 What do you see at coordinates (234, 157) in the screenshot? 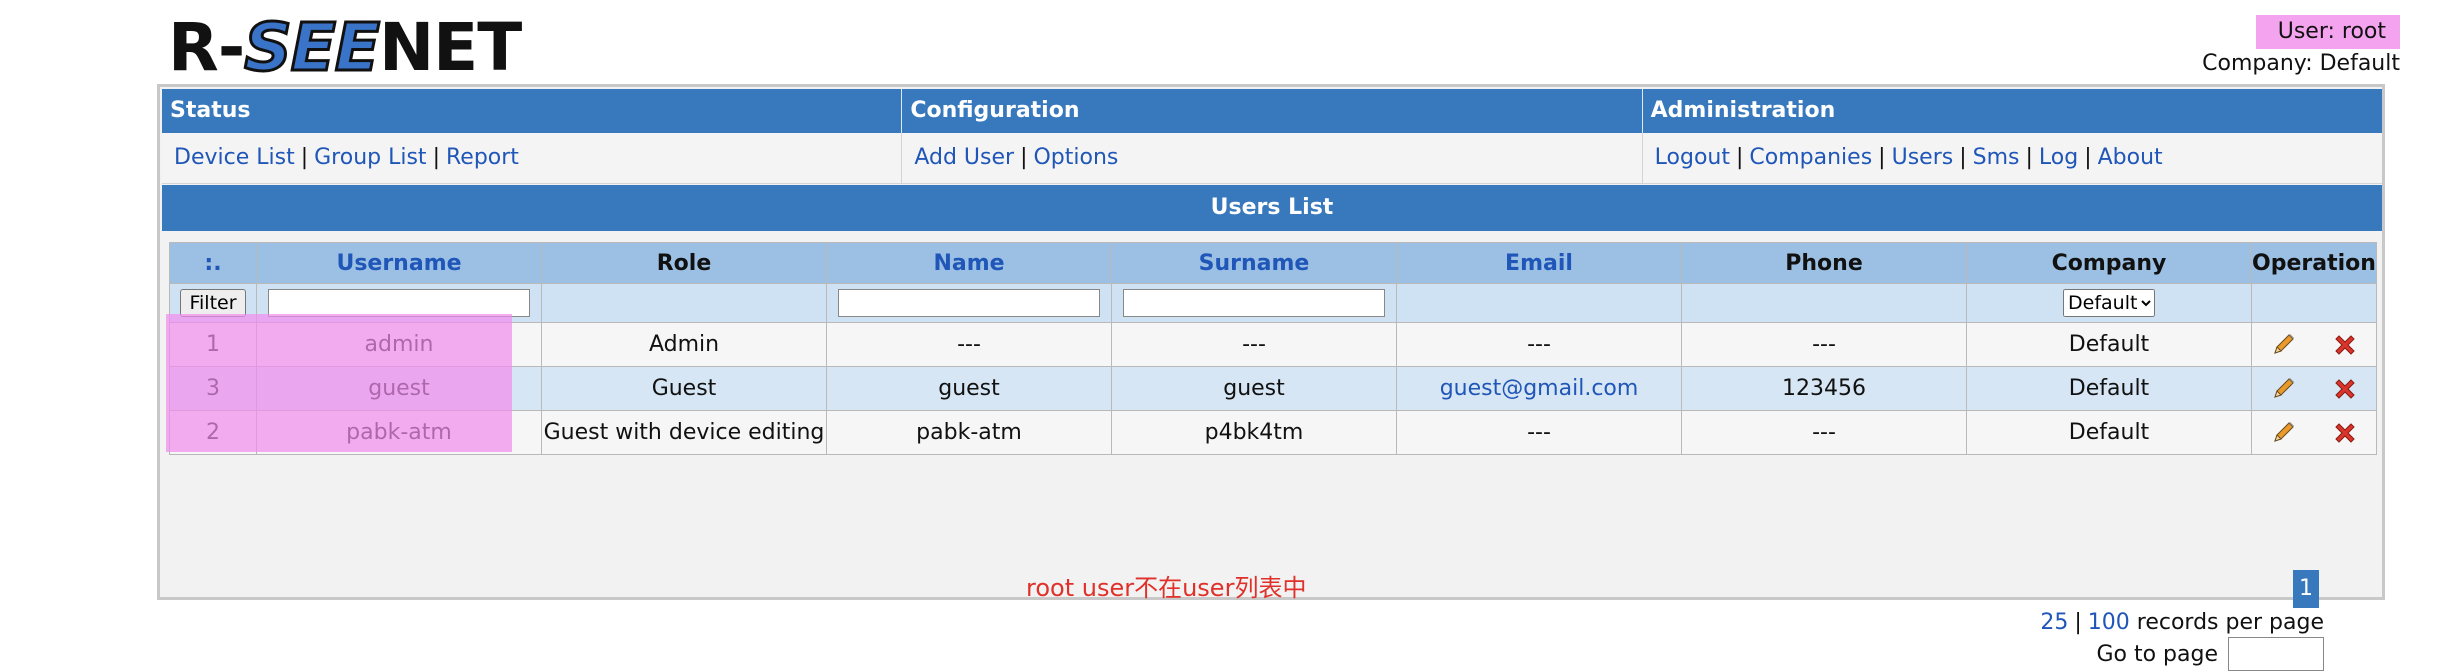
I see `link-device-list: Device List` at bounding box center [234, 157].